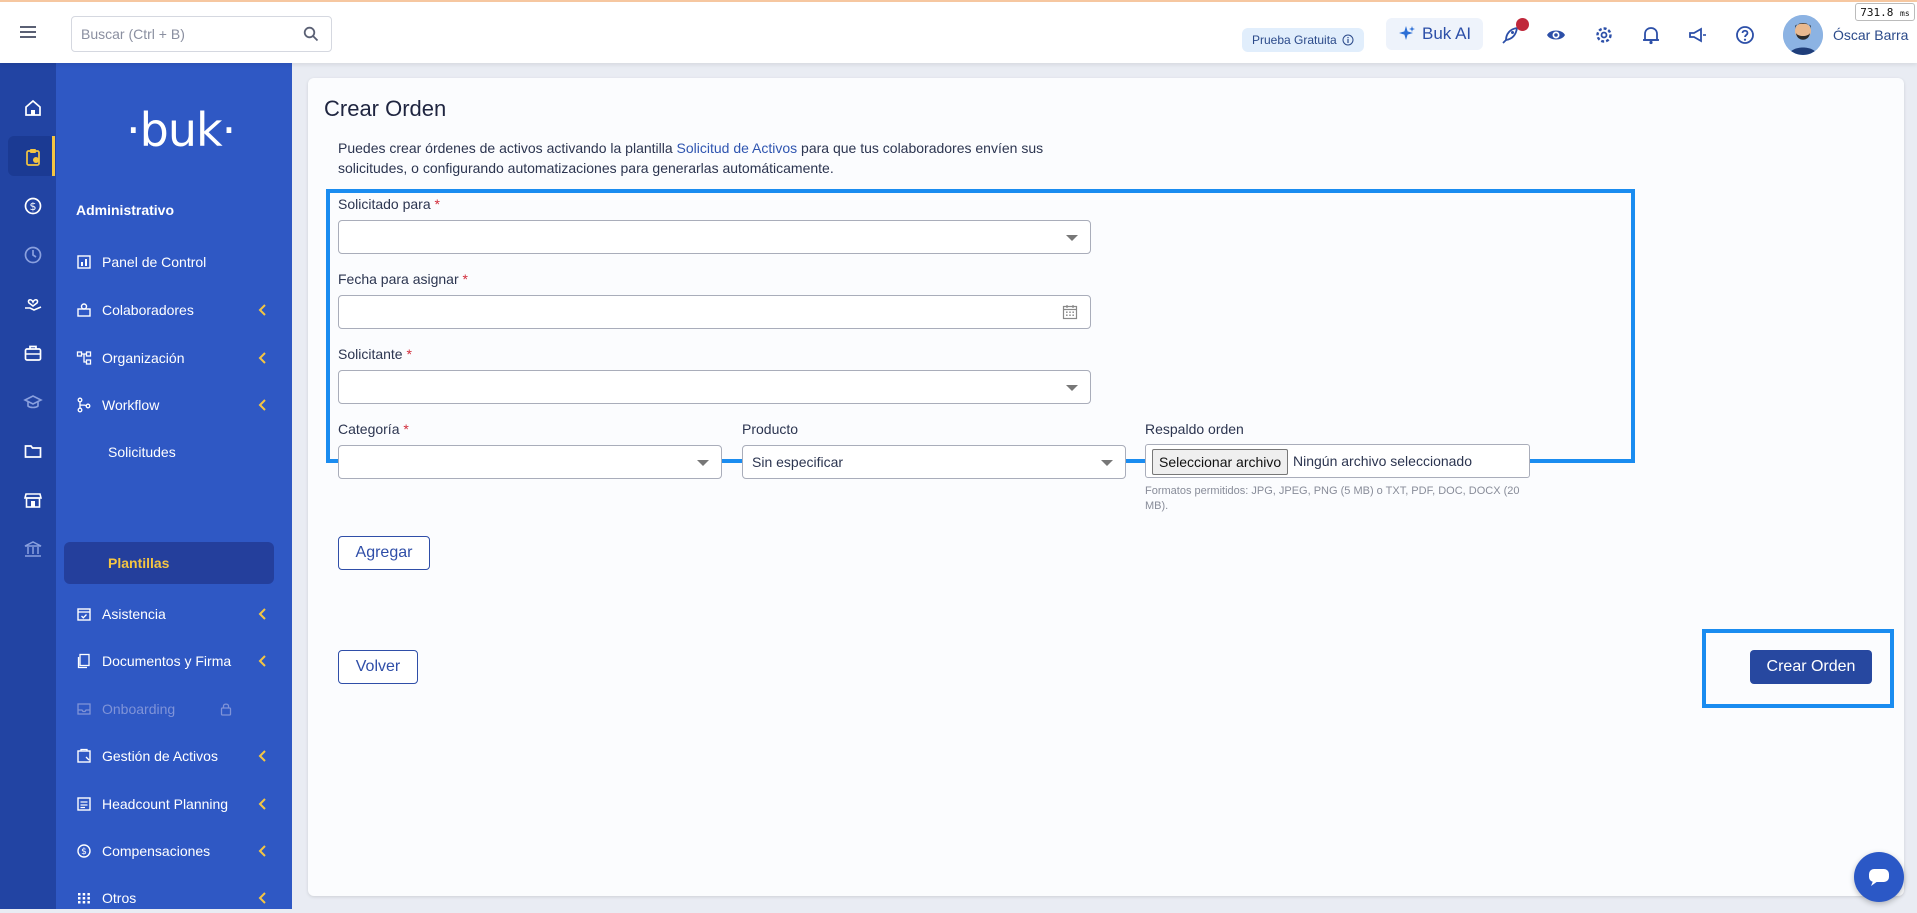 The image size is (1917, 913). What do you see at coordinates (1407, 33) in the screenshot?
I see `sparkle-icon` at bounding box center [1407, 33].